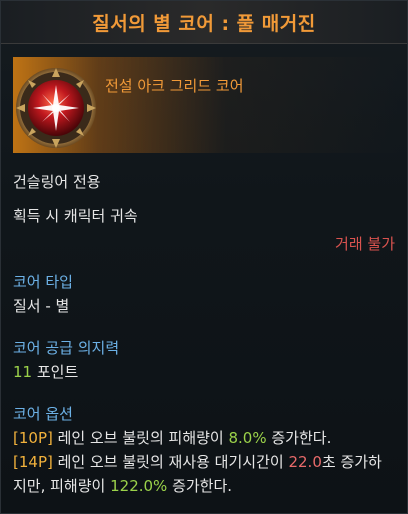 The height and width of the screenshot is (514, 408). I want to click on option-tag: [10P], so click(33, 438).